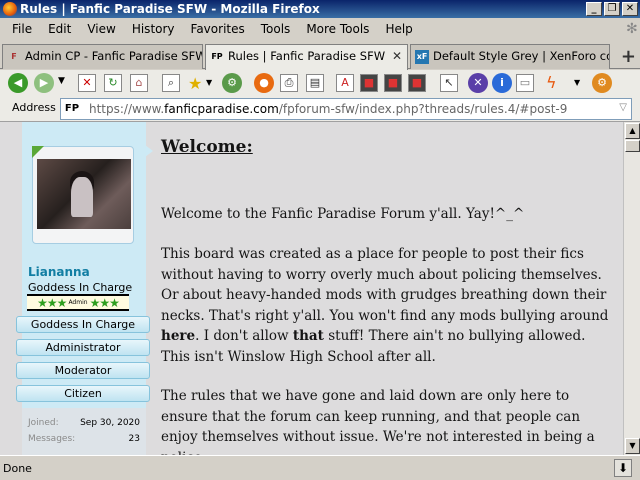  Describe the element at coordinates (22, 29) in the screenshot. I see `menu-file: File` at that location.